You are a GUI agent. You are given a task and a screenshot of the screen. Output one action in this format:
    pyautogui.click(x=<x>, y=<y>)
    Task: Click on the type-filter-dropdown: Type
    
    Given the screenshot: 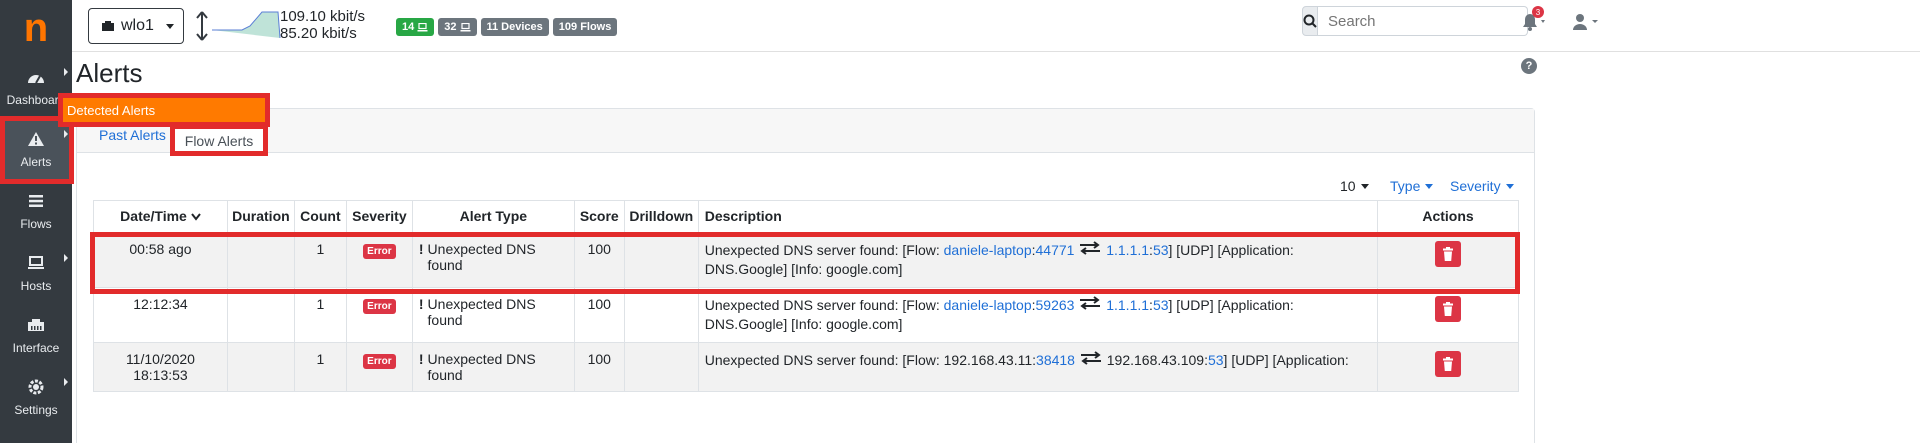 What is the action you would take?
    pyautogui.click(x=1412, y=186)
    